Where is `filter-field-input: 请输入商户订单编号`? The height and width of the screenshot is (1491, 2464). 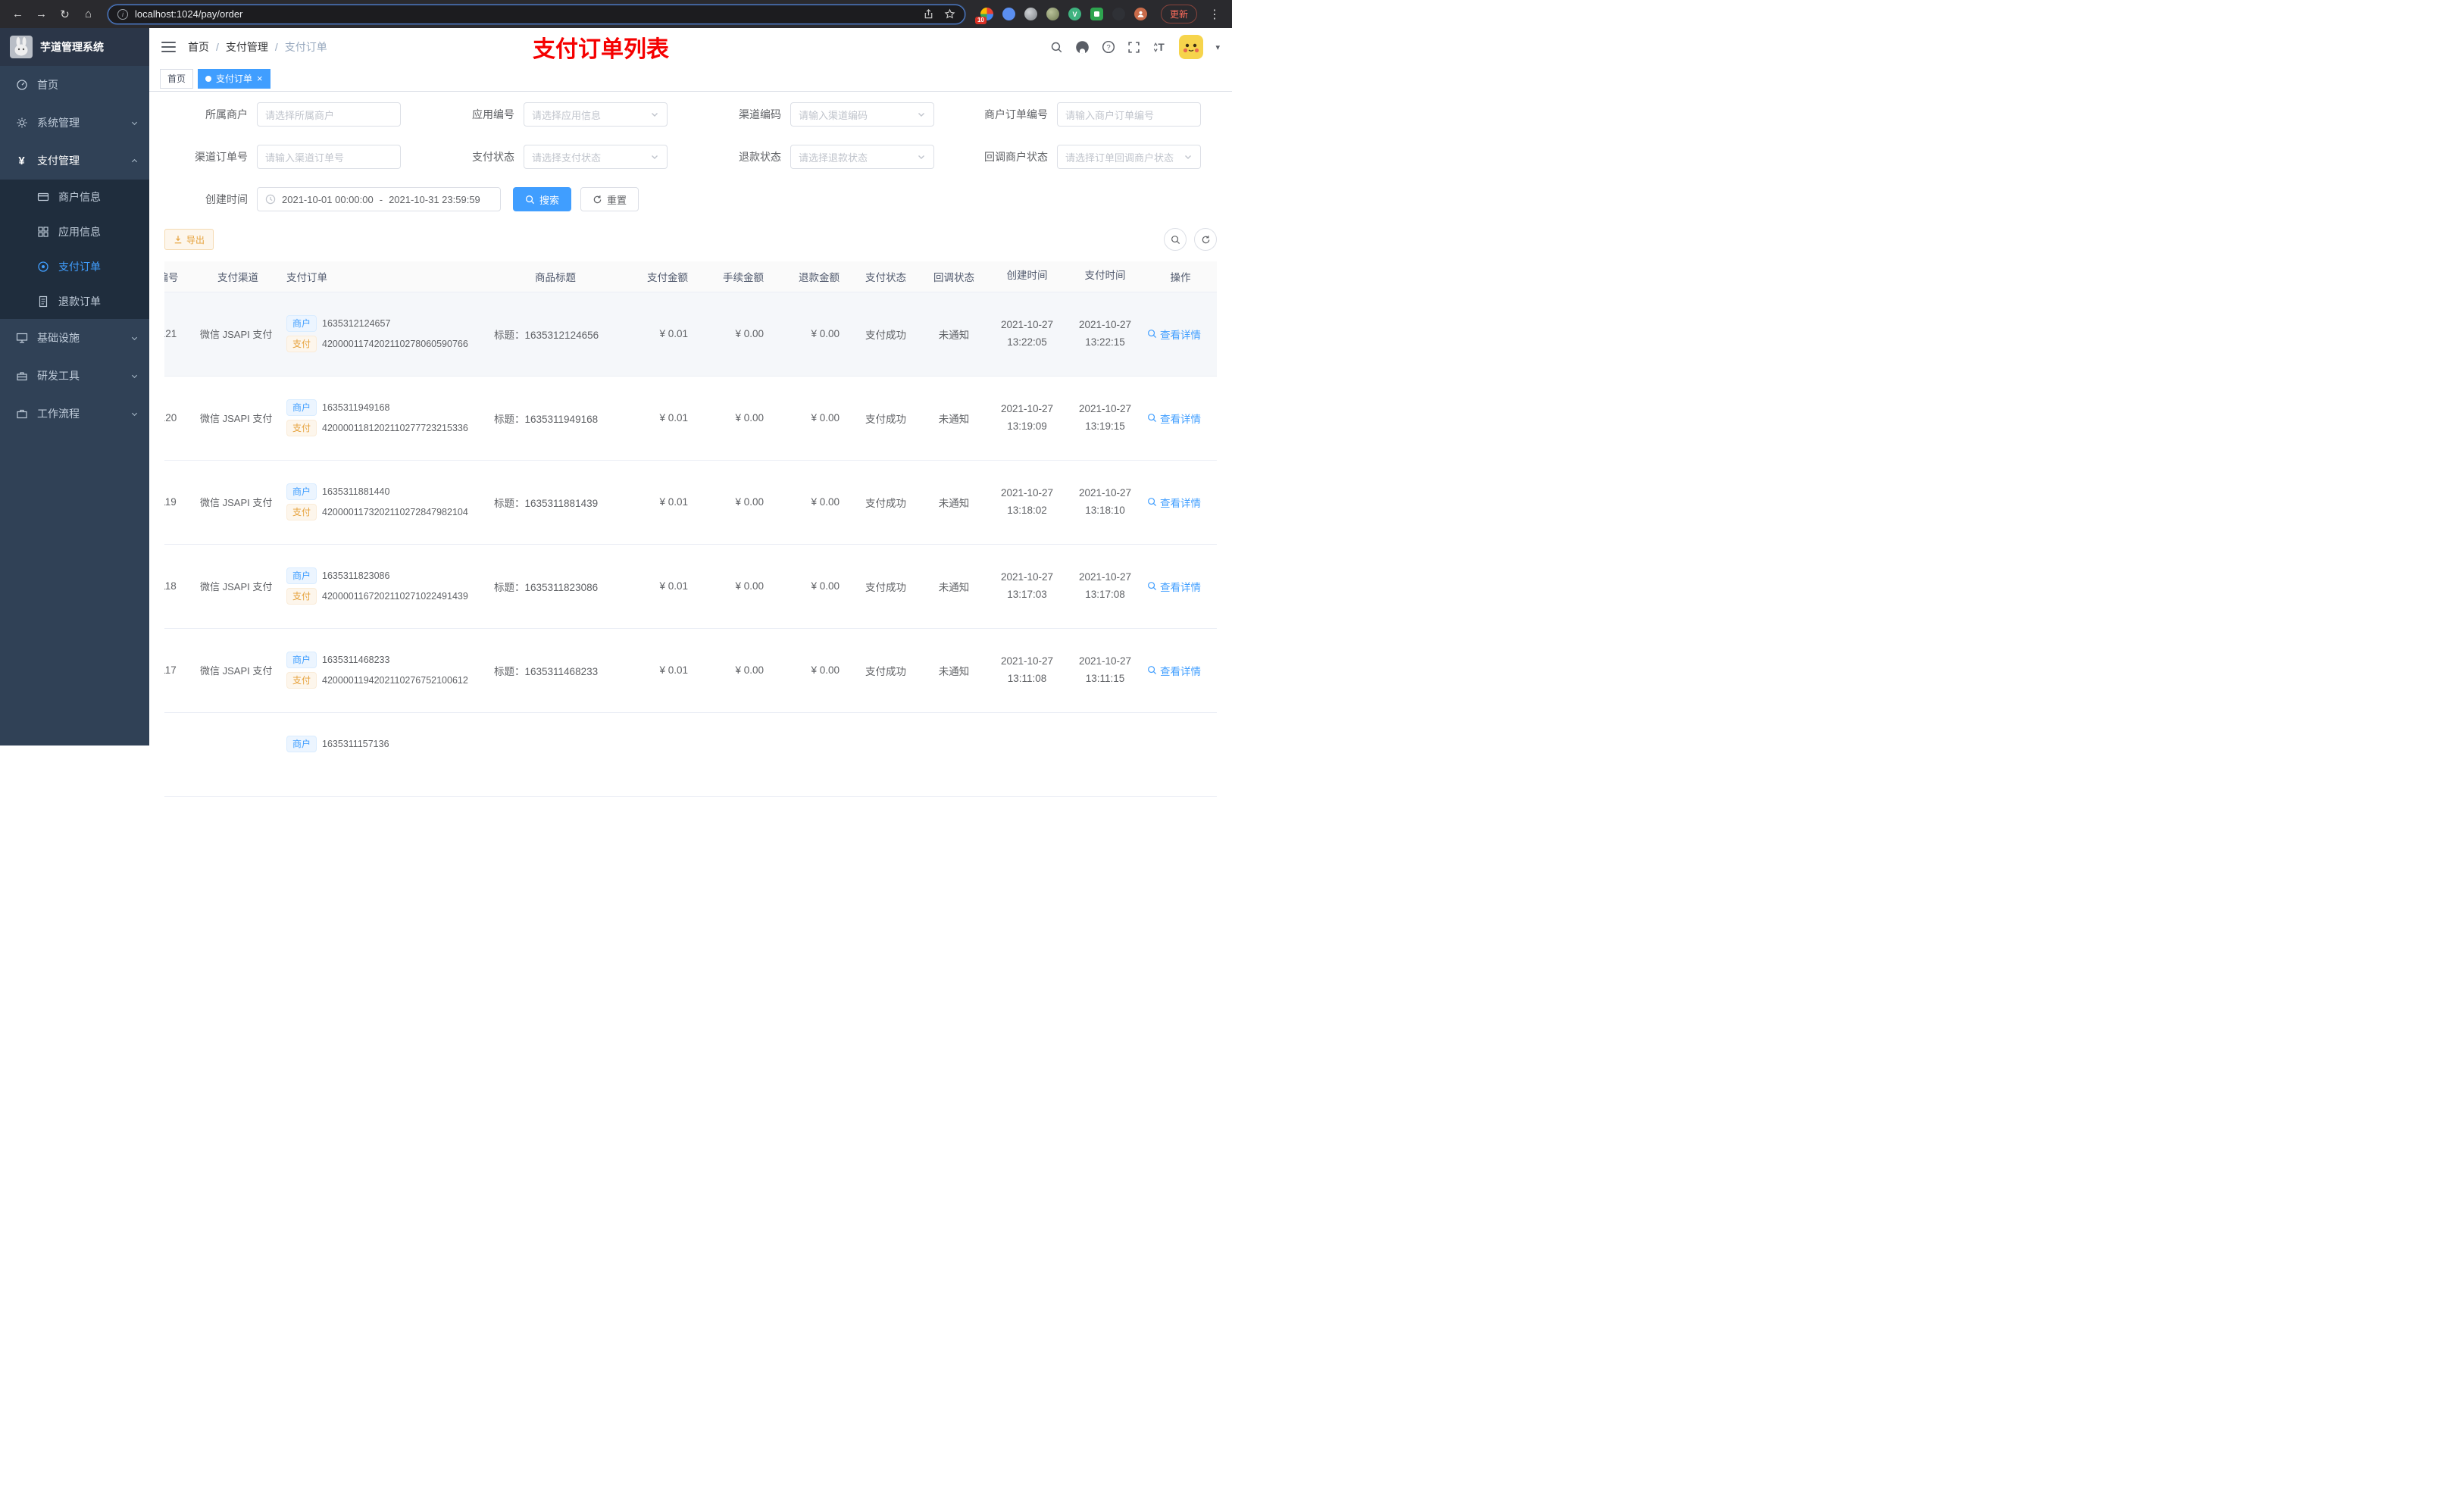 filter-field-input: 请输入商户订单编号 is located at coordinates (1129, 114).